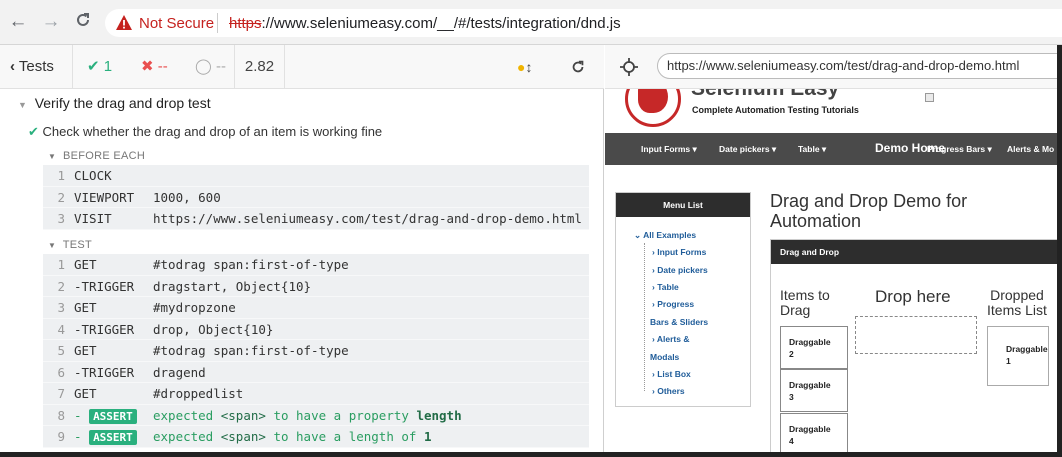 The height and width of the screenshot is (457, 1062). What do you see at coordinates (665, 287) in the screenshot?
I see `menu-item-table: › Table` at bounding box center [665, 287].